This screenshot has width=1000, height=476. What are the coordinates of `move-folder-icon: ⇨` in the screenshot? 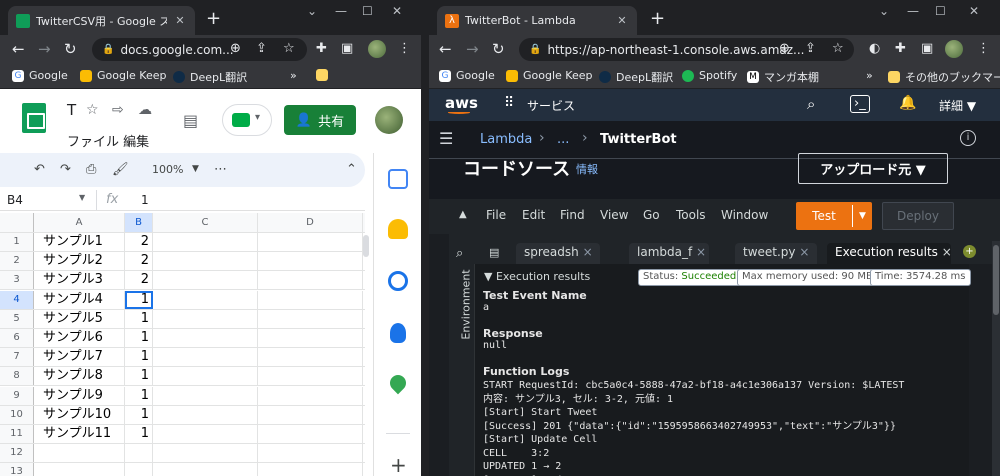 It's located at (118, 110).